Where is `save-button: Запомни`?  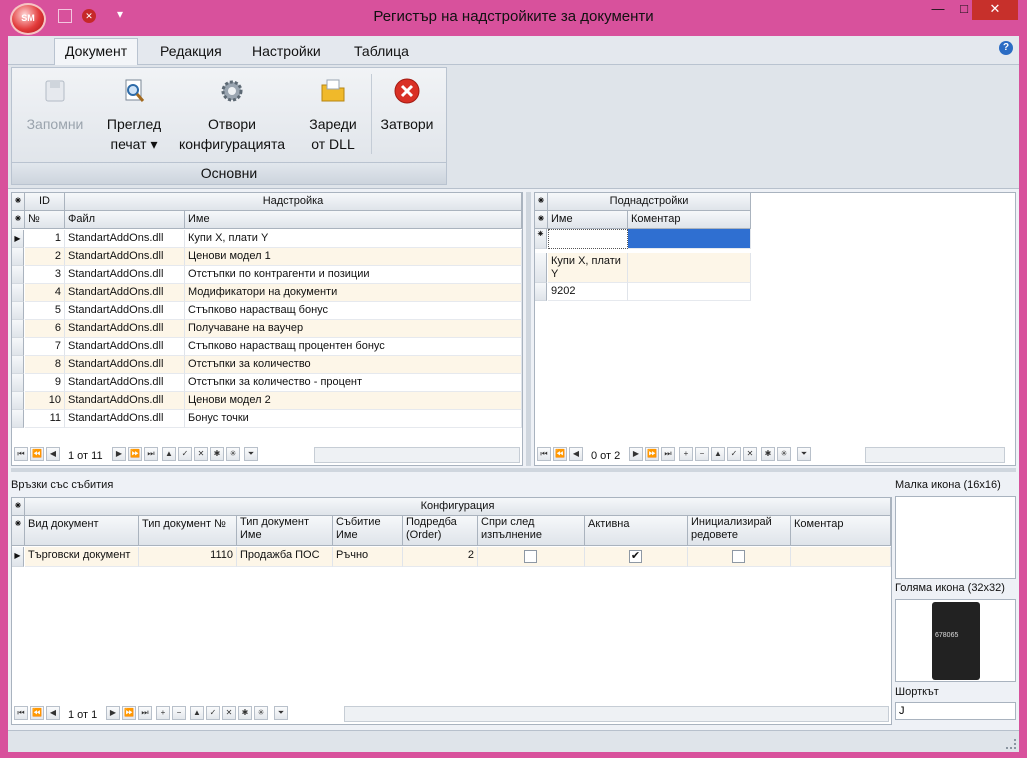
save-button: Запомни is located at coordinates (55, 105).